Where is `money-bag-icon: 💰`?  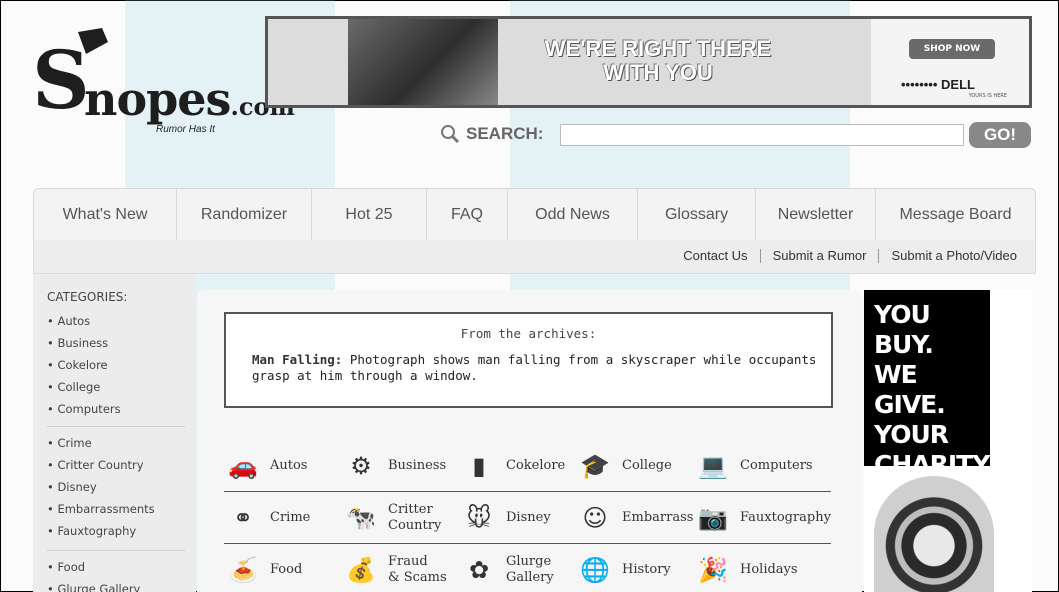
money-bag-icon: 💰 is located at coordinates (361, 570).